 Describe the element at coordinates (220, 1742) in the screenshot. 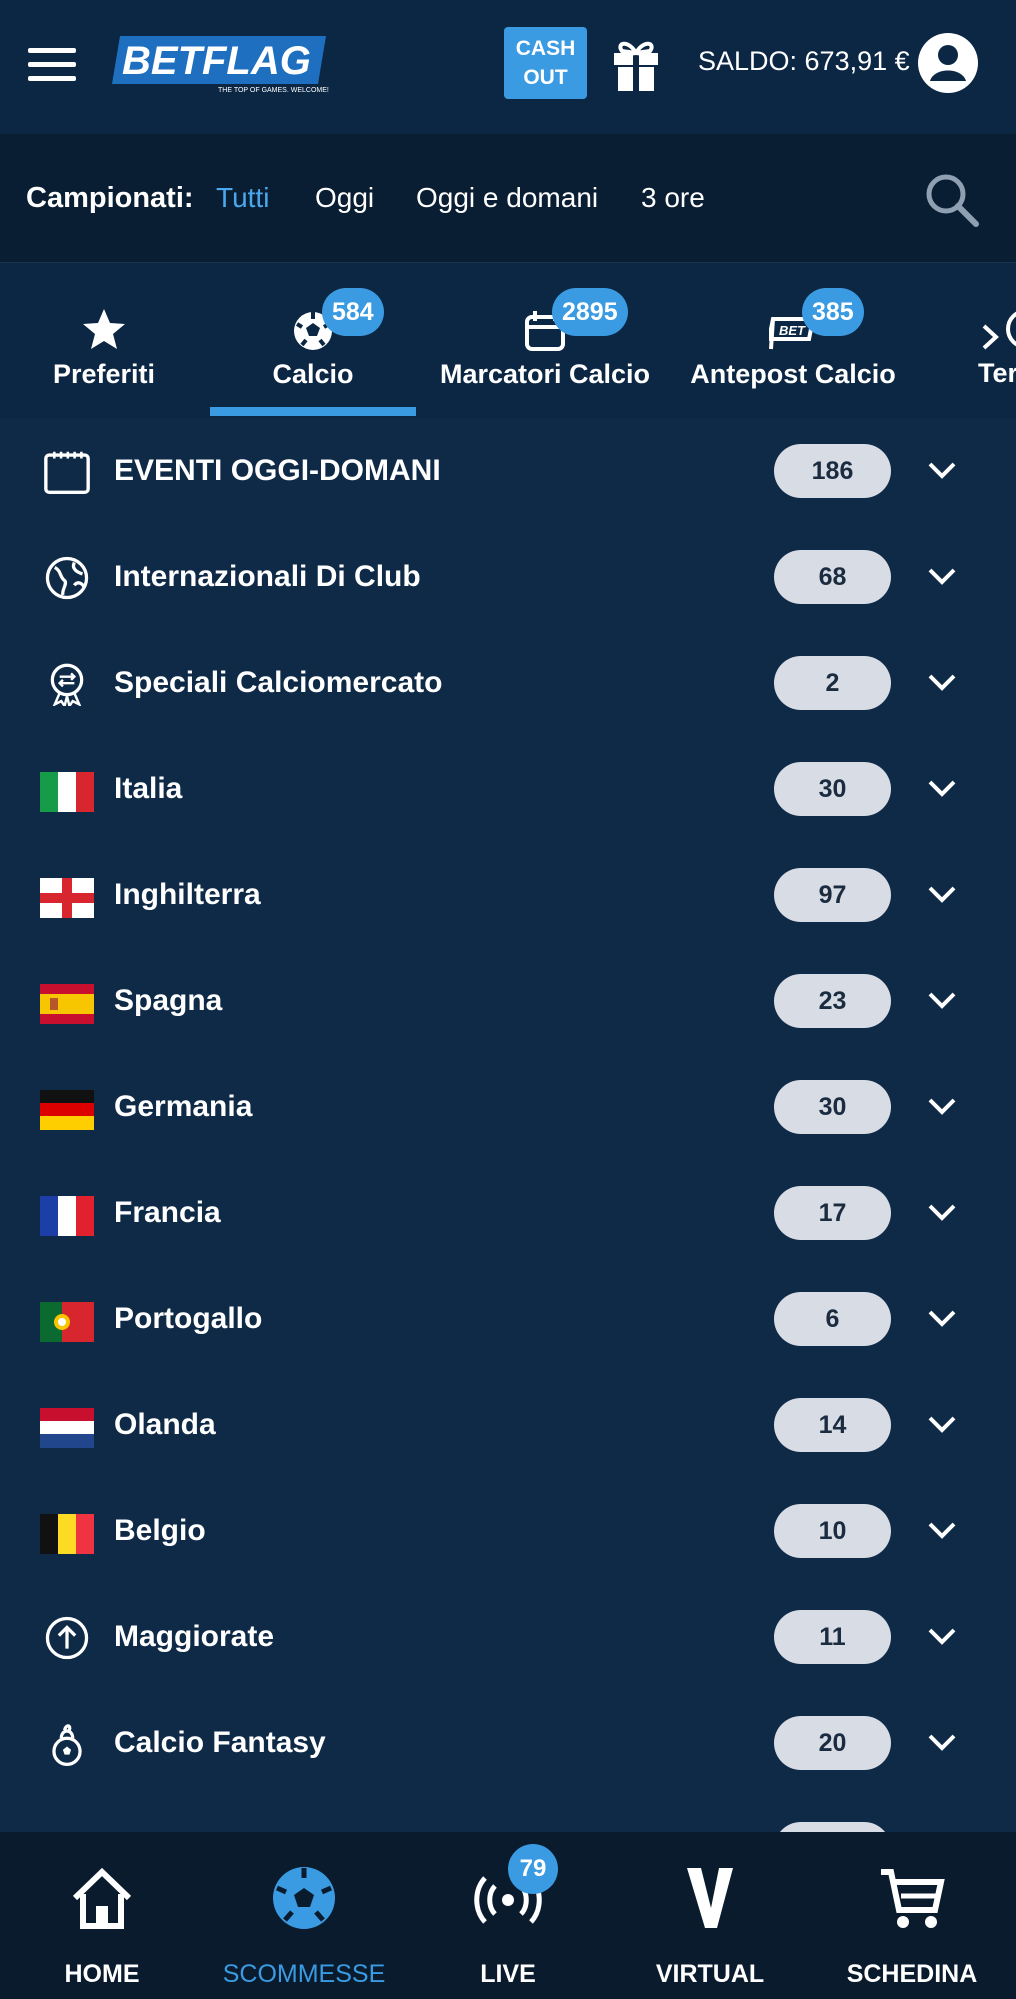

I see `row-label: Calcio Fantasy` at that location.